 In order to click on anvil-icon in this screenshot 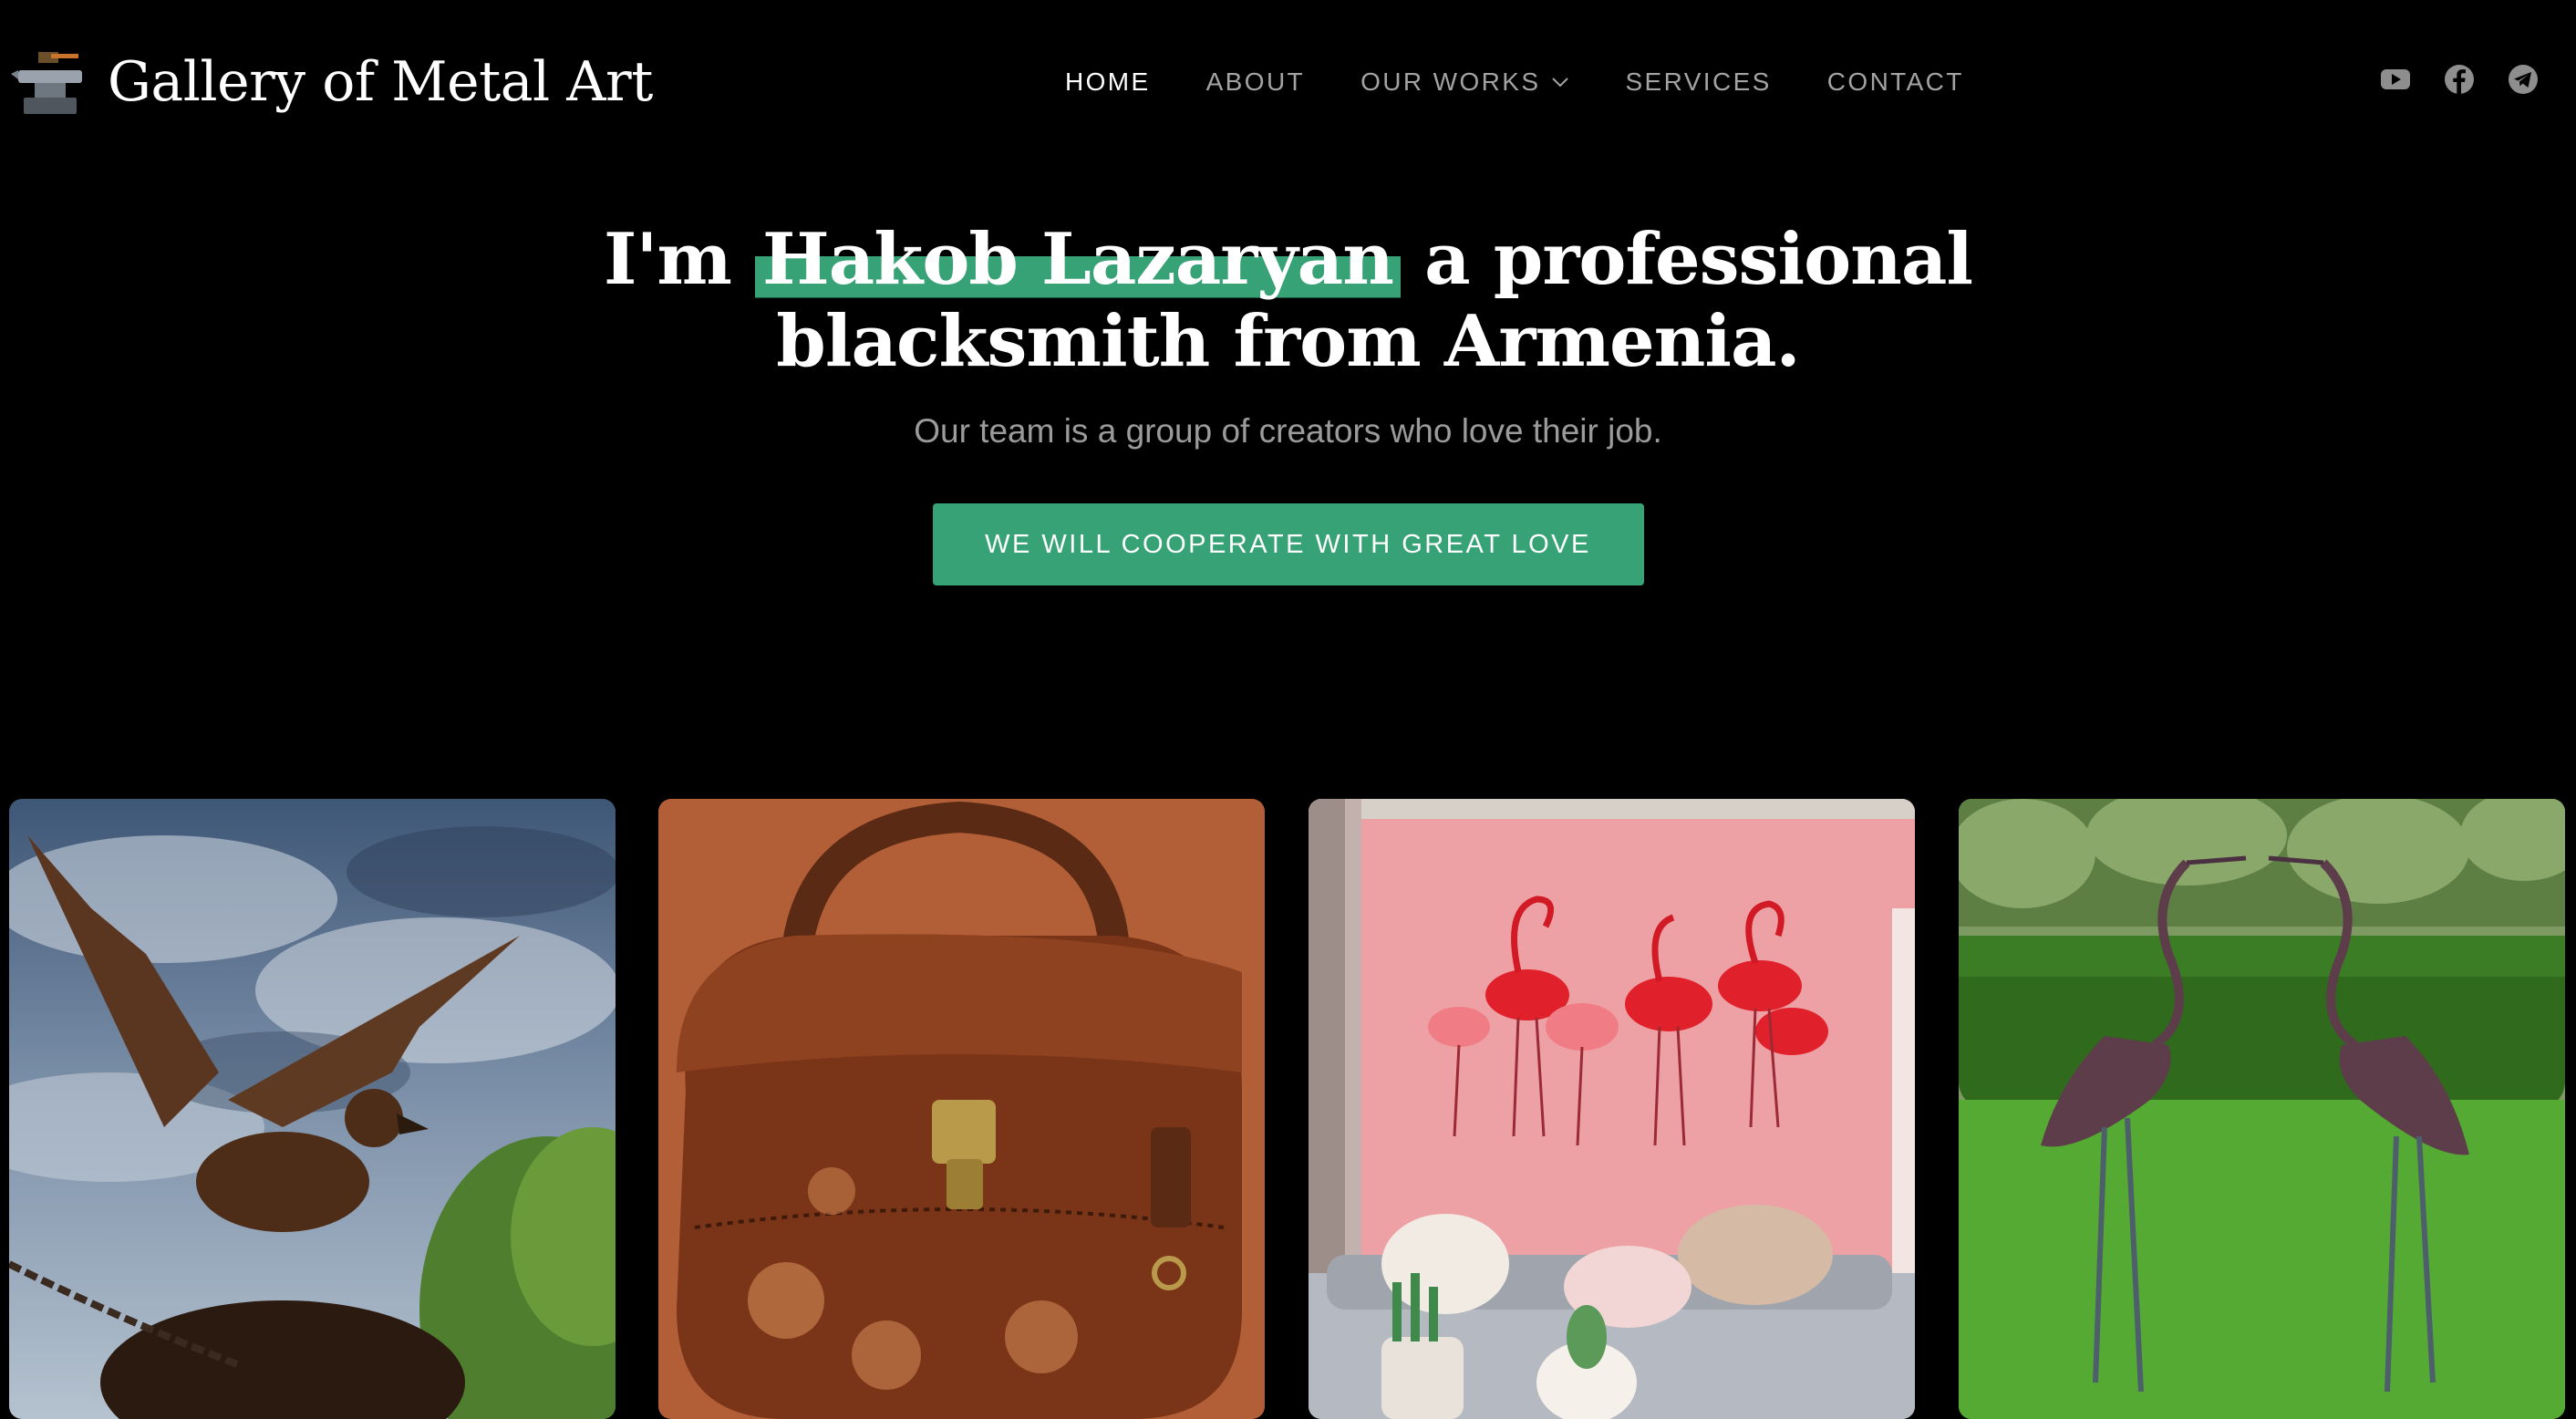, I will do `click(46, 83)`.